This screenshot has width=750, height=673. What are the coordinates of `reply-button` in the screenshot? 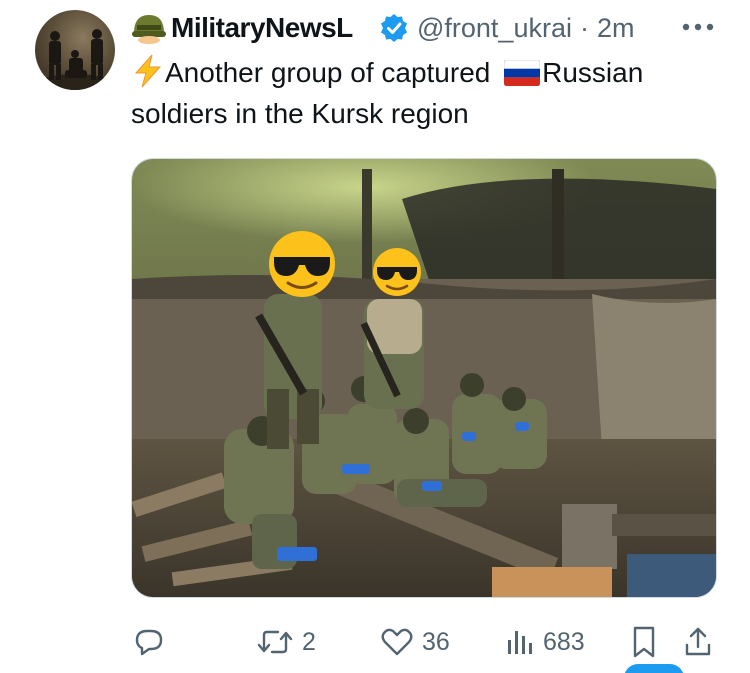 It's located at (153, 642).